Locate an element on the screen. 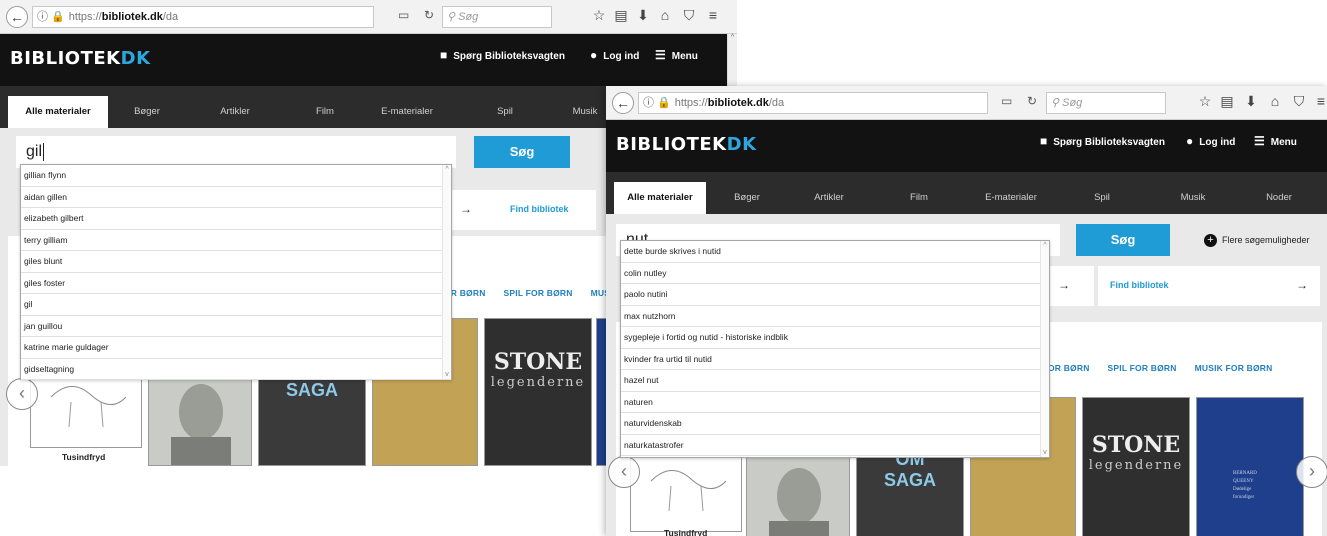  book-cover-tusindfryd is located at coordinates (686, 491).